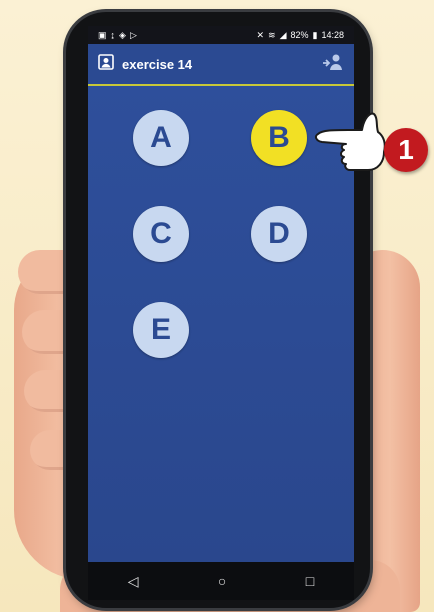  What do you see at coordinates (122, 34) in the screenshot?
I see `sync-icon: ◈` at bounding box center [122, 34].